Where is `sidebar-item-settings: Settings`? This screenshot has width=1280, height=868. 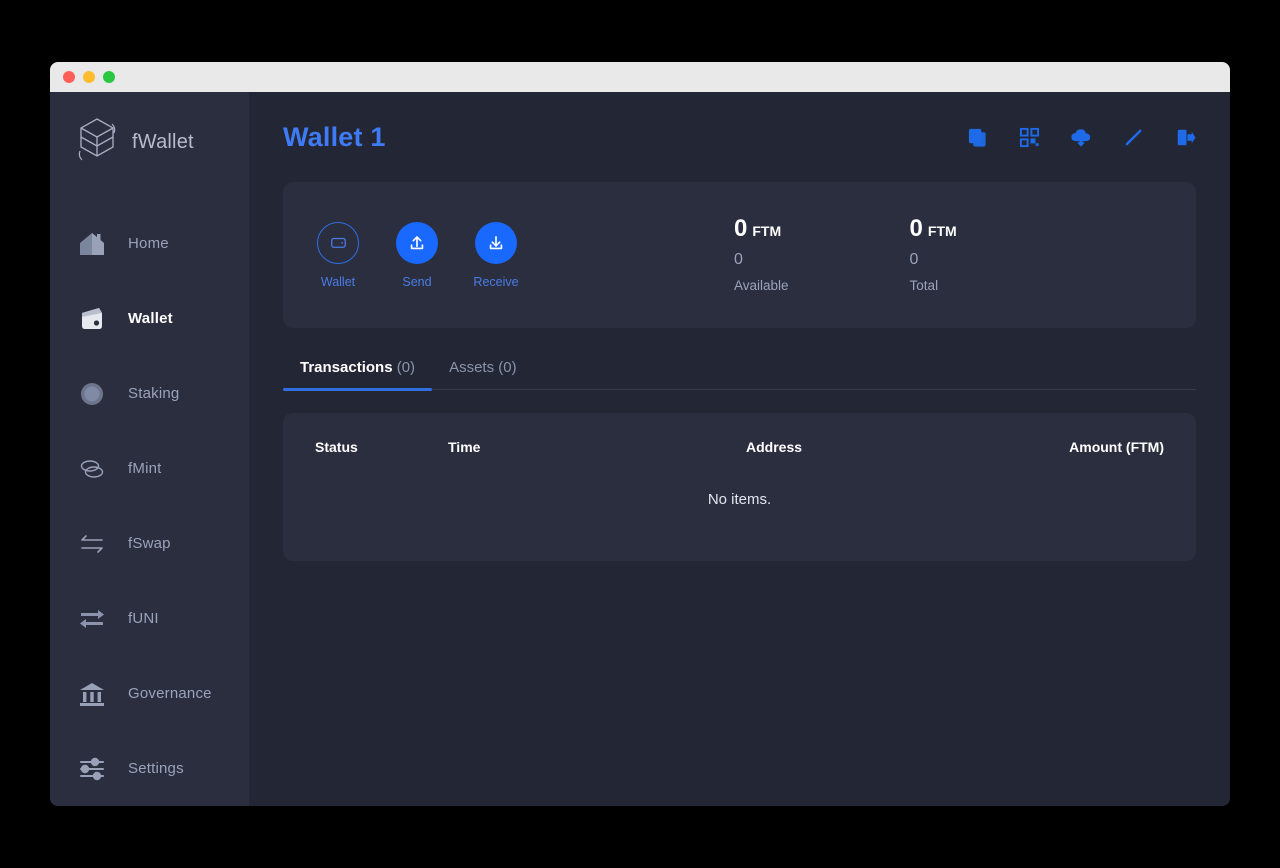
sidebar-item-settings: Settings is located at coordinates (149, 768).